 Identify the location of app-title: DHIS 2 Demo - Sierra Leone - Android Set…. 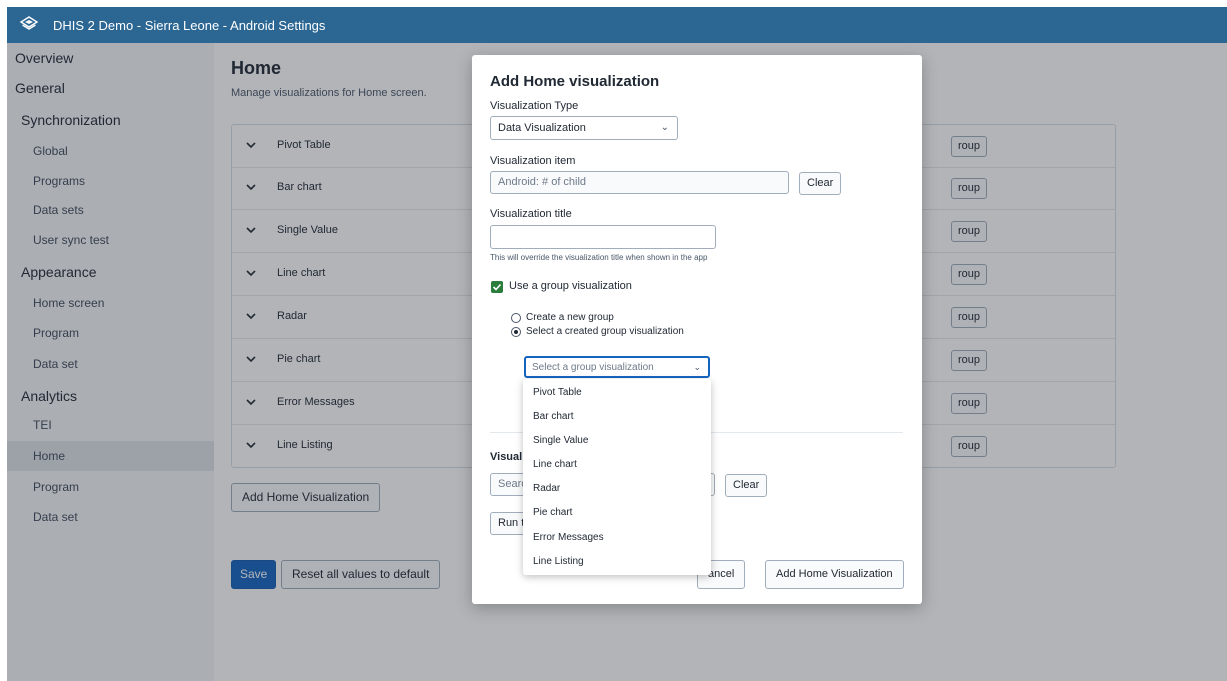
(189, 25).